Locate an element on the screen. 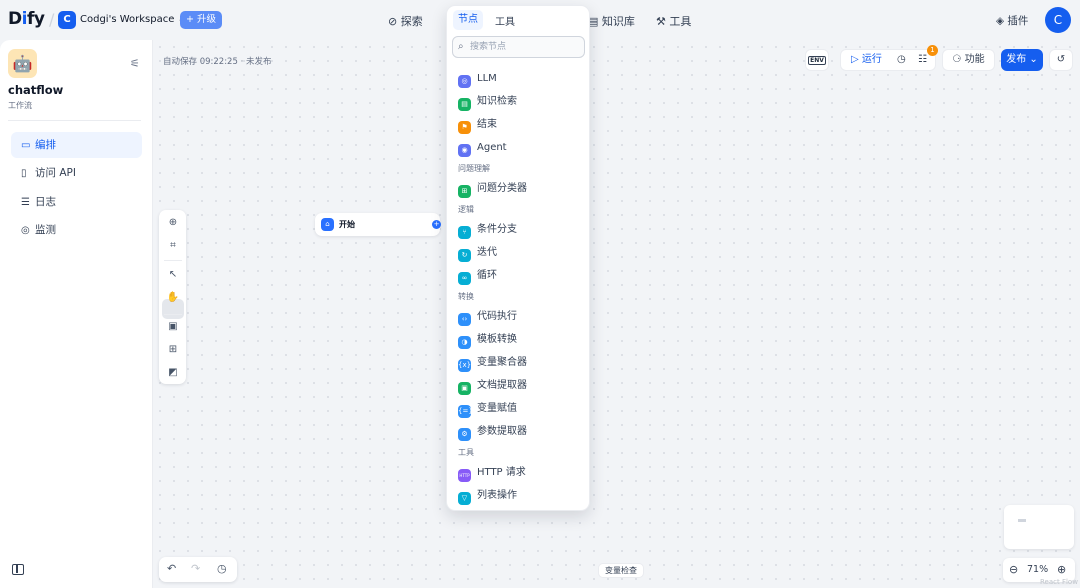 This screenshot has height=588, width=1080. minimap is located at coordinates (1039, 527).